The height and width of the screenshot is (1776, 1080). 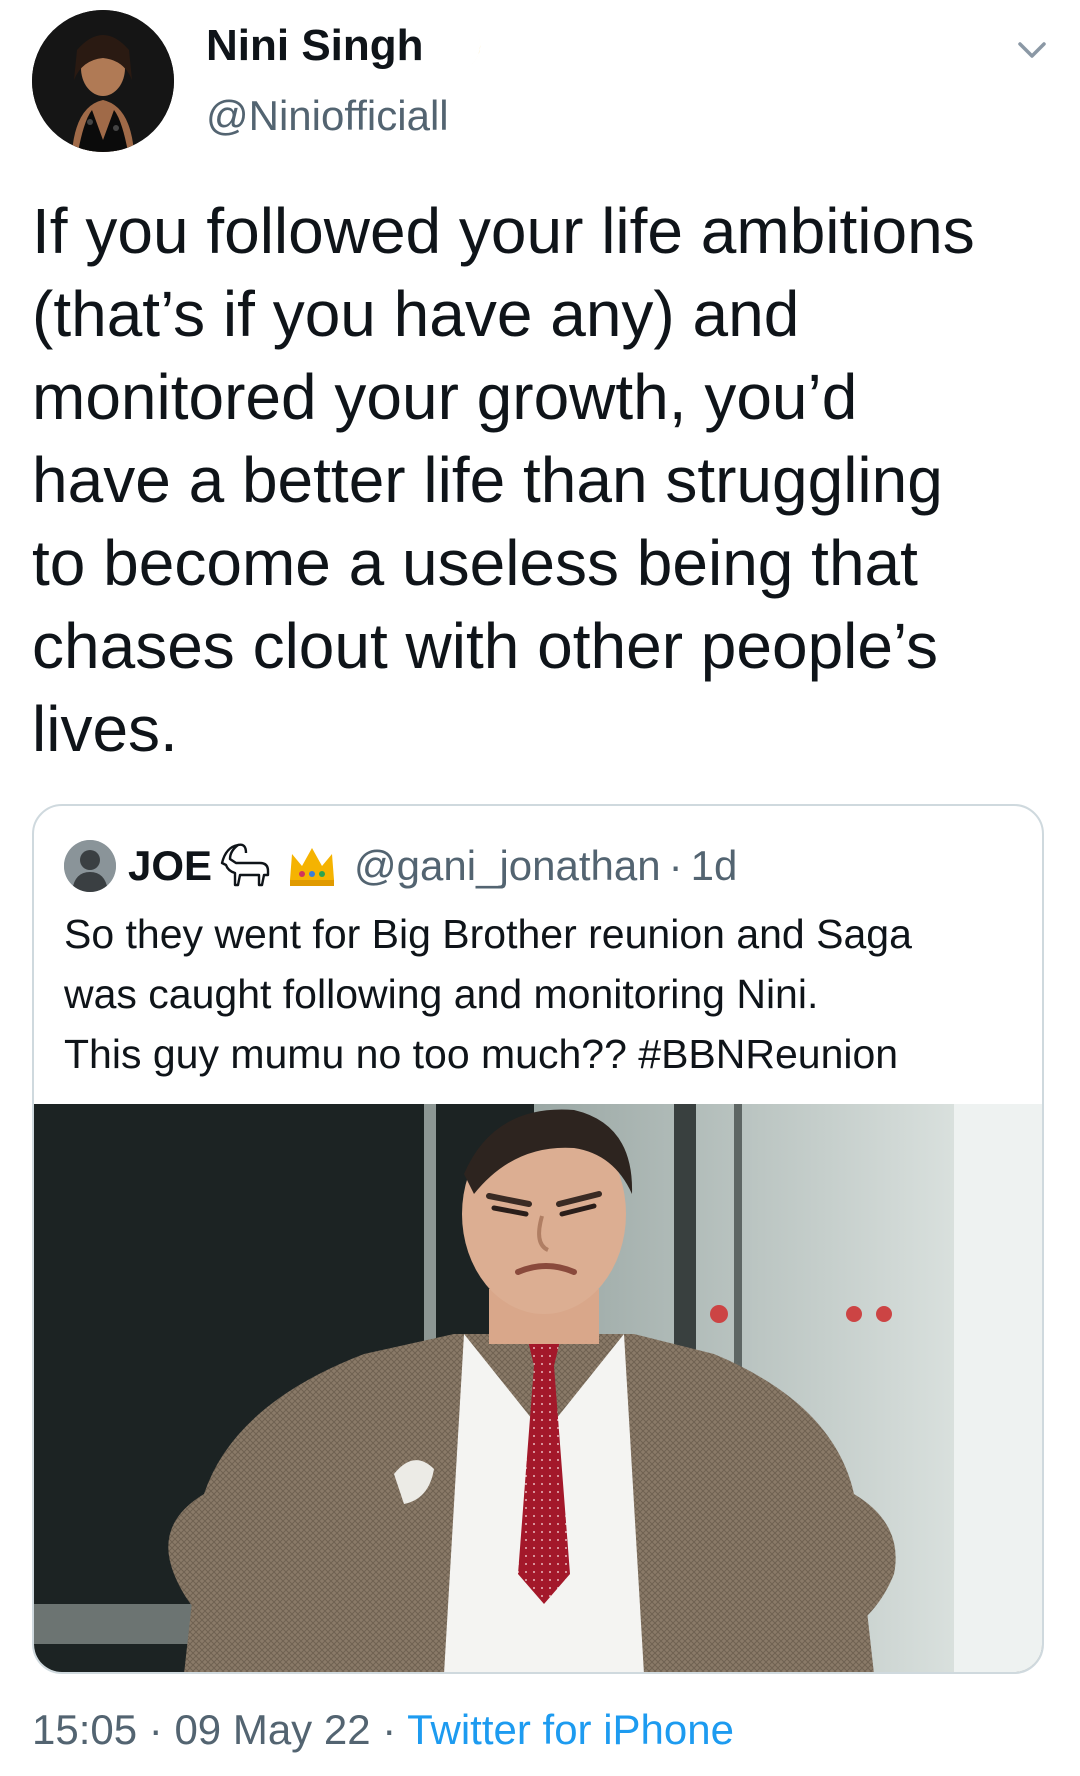 What do you see at coordinates (272, 1729) in the screenshot?
I see `tweet-date: 09 May 22` at bounding box center [272, 1729].